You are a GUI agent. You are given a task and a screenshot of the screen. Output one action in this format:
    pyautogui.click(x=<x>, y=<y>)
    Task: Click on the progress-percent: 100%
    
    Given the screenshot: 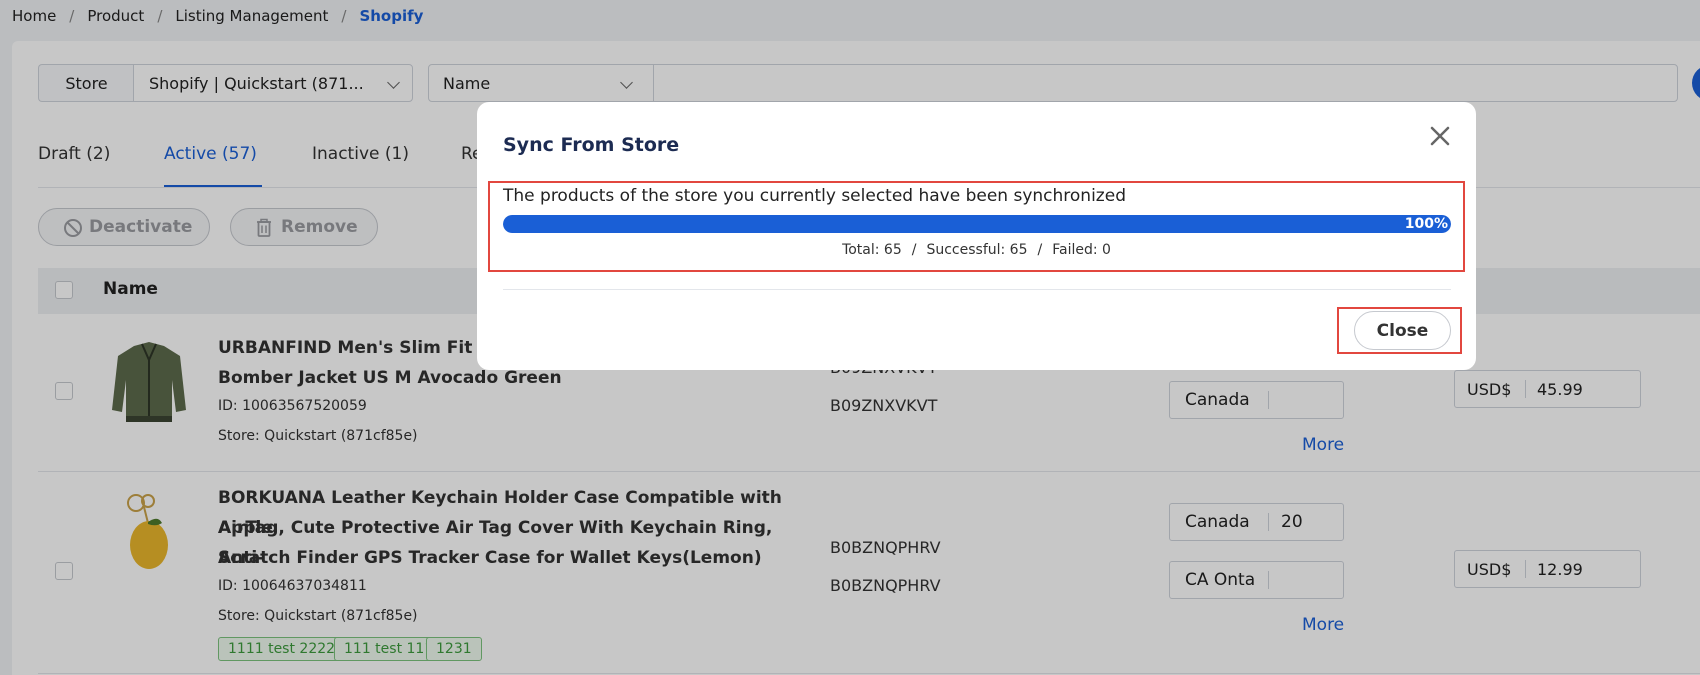 What is the action you would take?
    pyautogui.click(x=1426, y=224)
    